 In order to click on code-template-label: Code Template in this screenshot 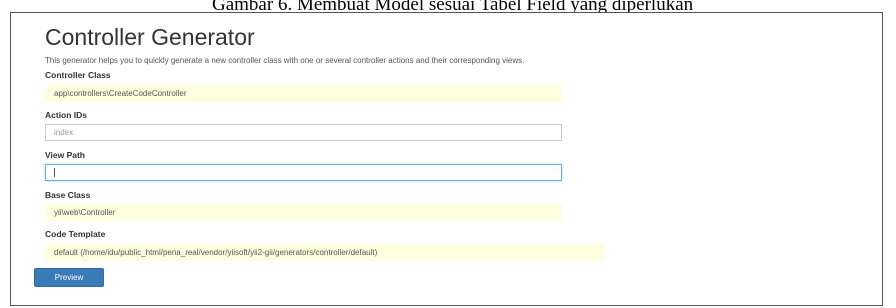, I will do `click(75, 234)`.